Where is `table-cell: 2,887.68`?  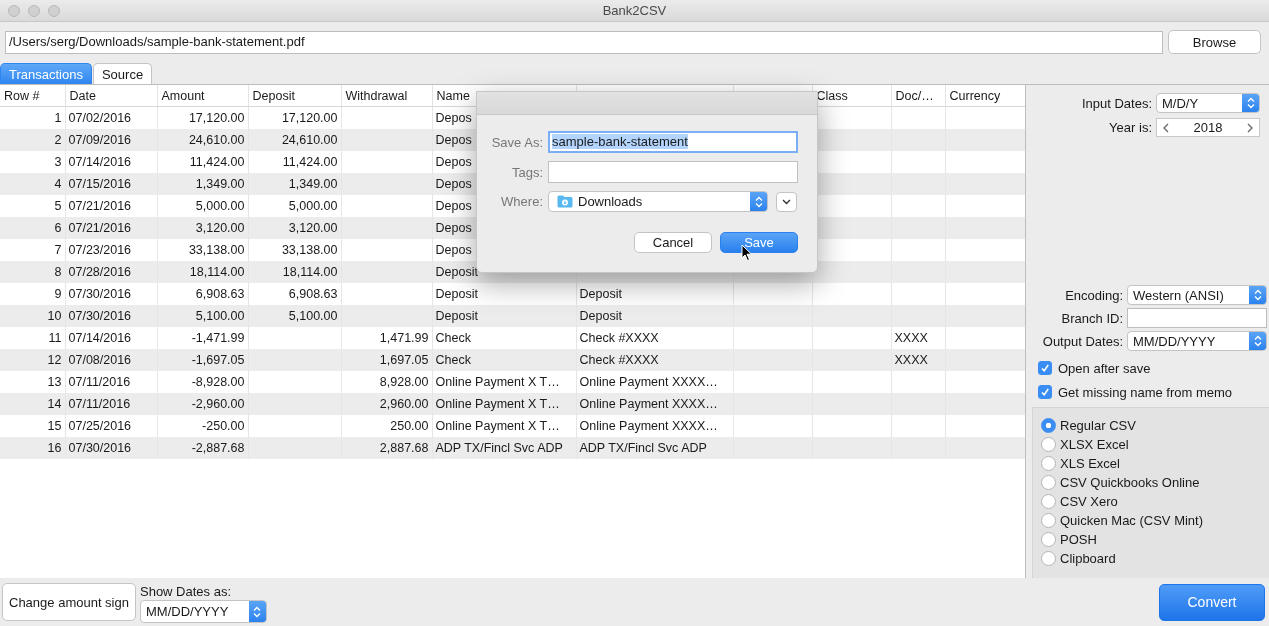 table-cell: 2,887.68 is located at coordinates (404, 447).